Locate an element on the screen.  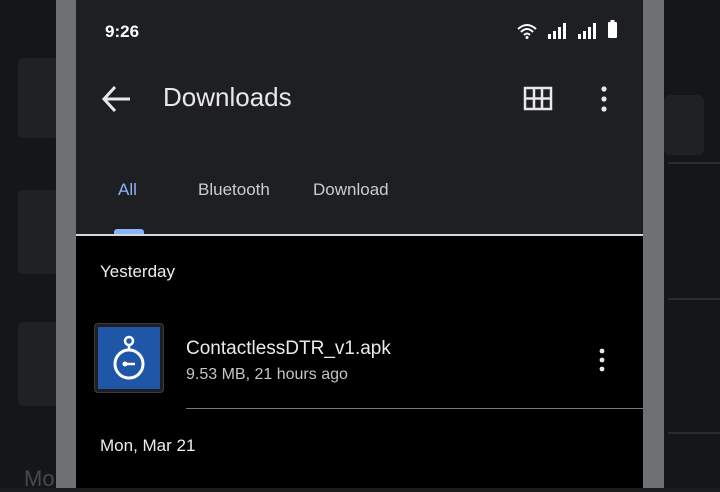
tab-download: Download is located at coordinates (351, 190).